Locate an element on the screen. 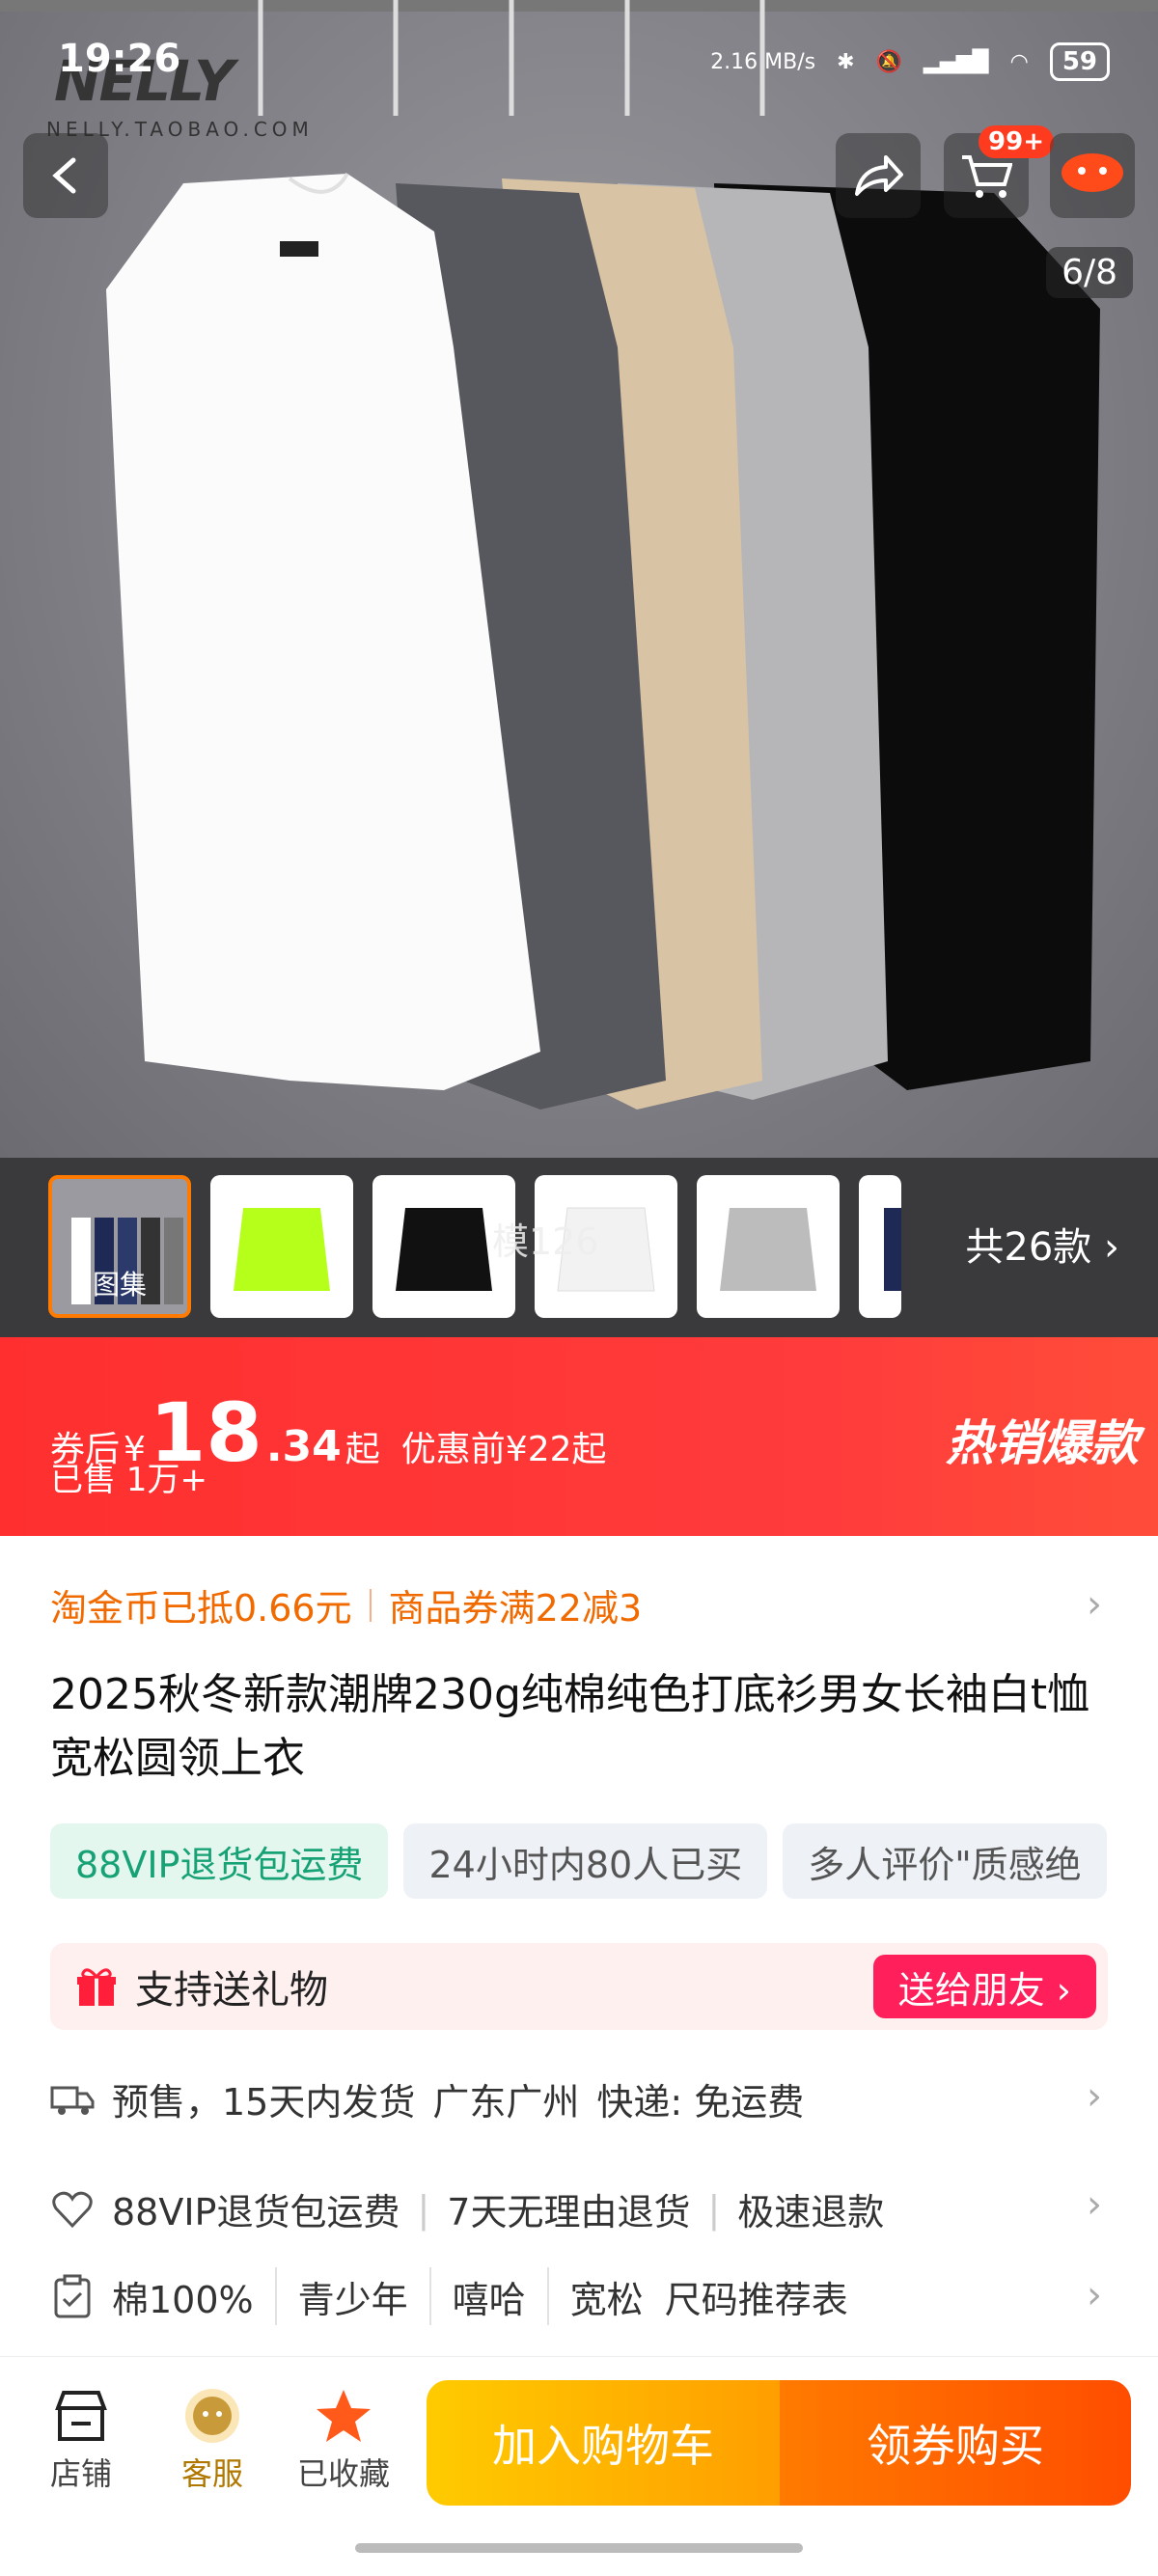 The image size is (1158, 2576). buy-with-coupon-button: 领券购买 is located at coordinates (955, 2443).